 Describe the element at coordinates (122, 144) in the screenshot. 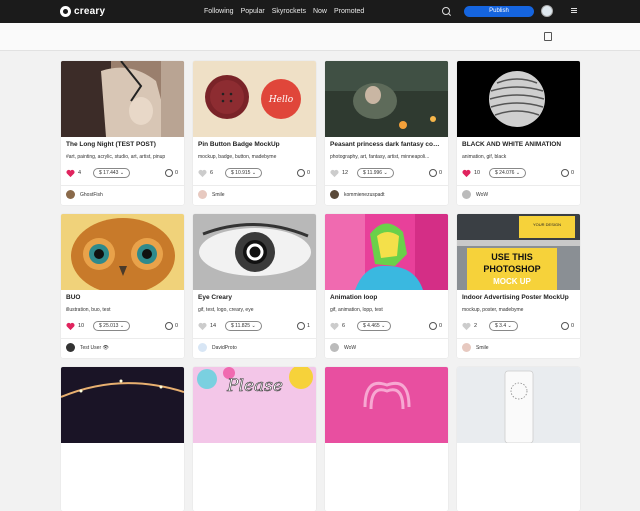

I see `post-title: The Long Night (TEST POST)` at that location.